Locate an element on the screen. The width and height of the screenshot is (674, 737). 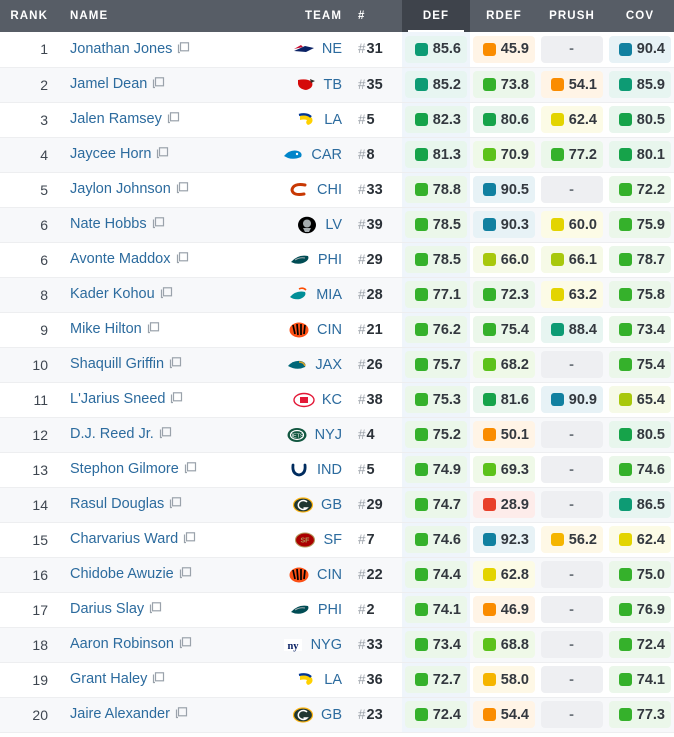
column-header-rdef: RDEF is located at coordinates (504, 16).